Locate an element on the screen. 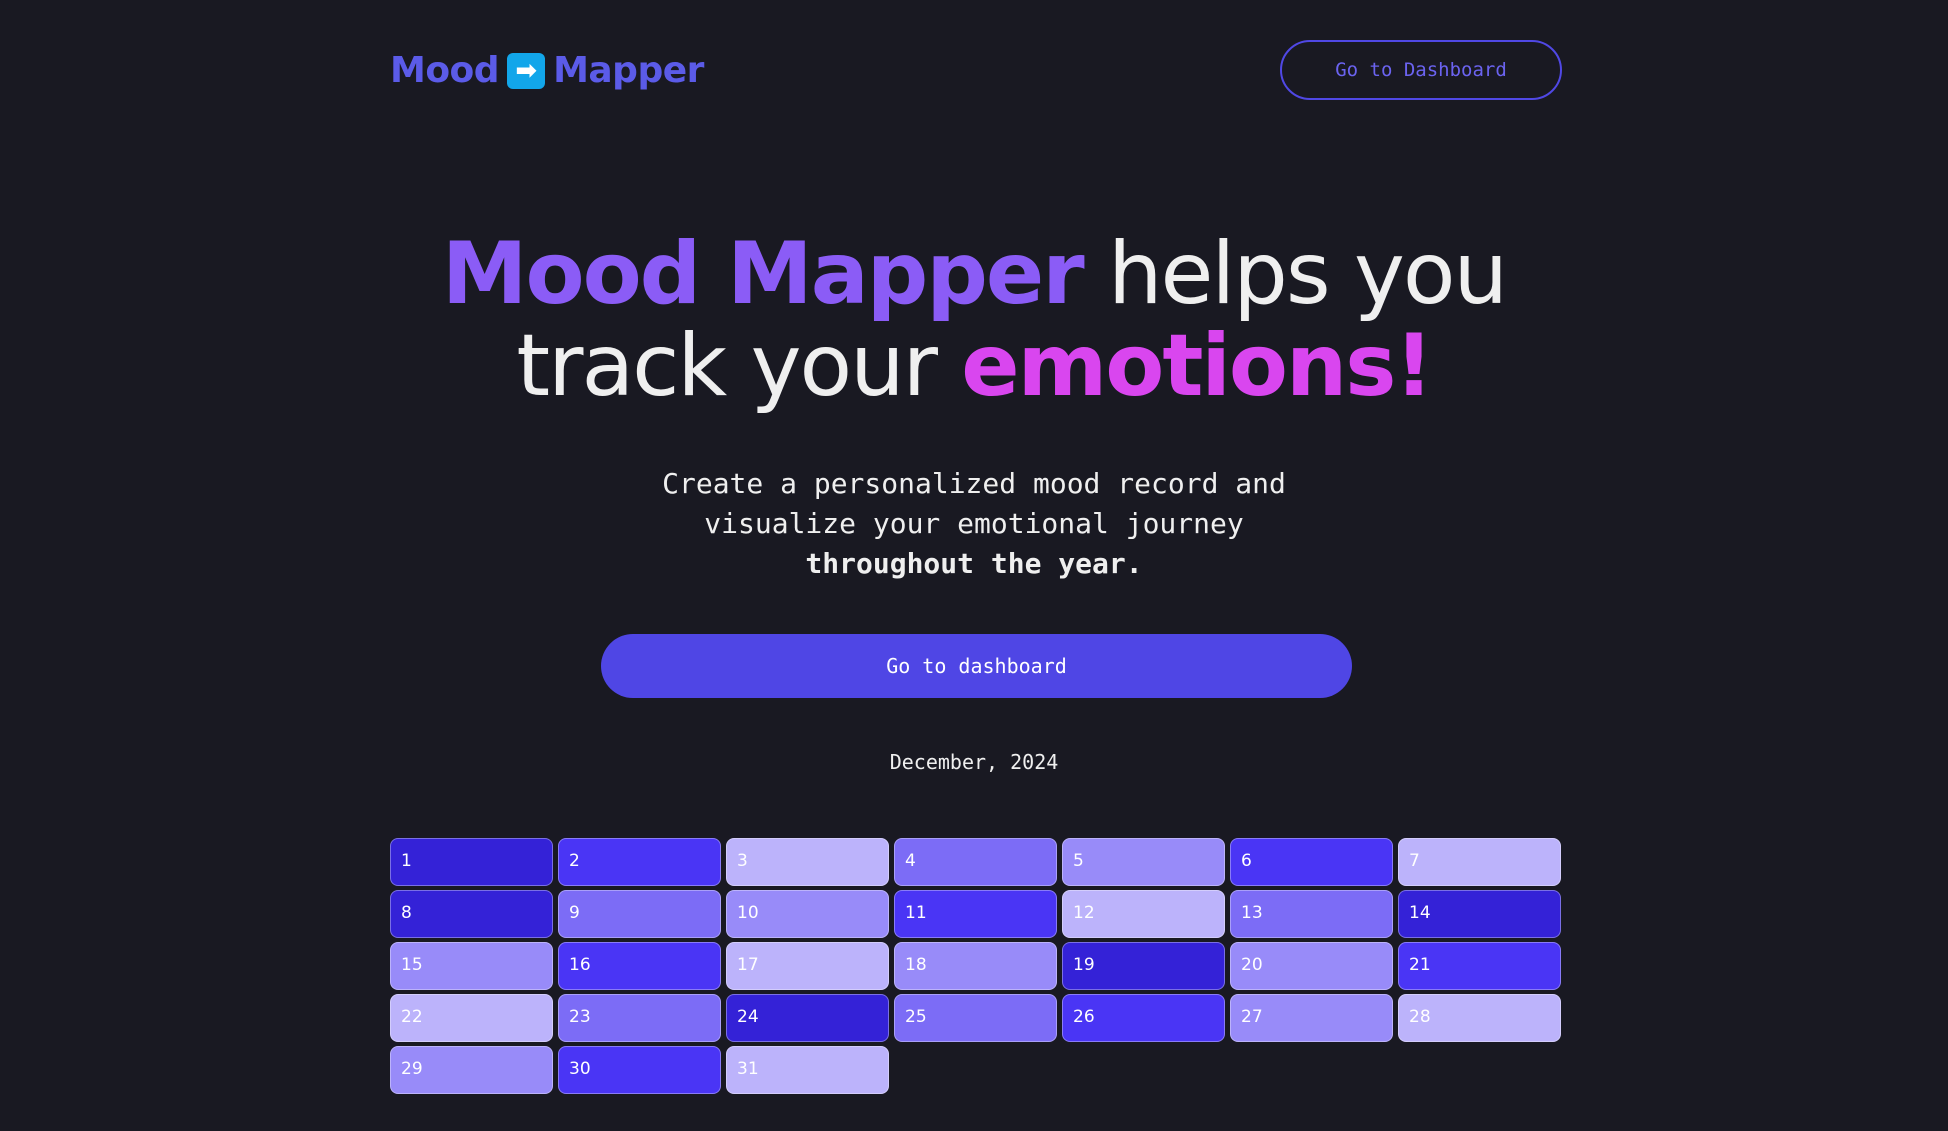  subtitle-line-3: throughout the year. is located at coordinates (974, 563).